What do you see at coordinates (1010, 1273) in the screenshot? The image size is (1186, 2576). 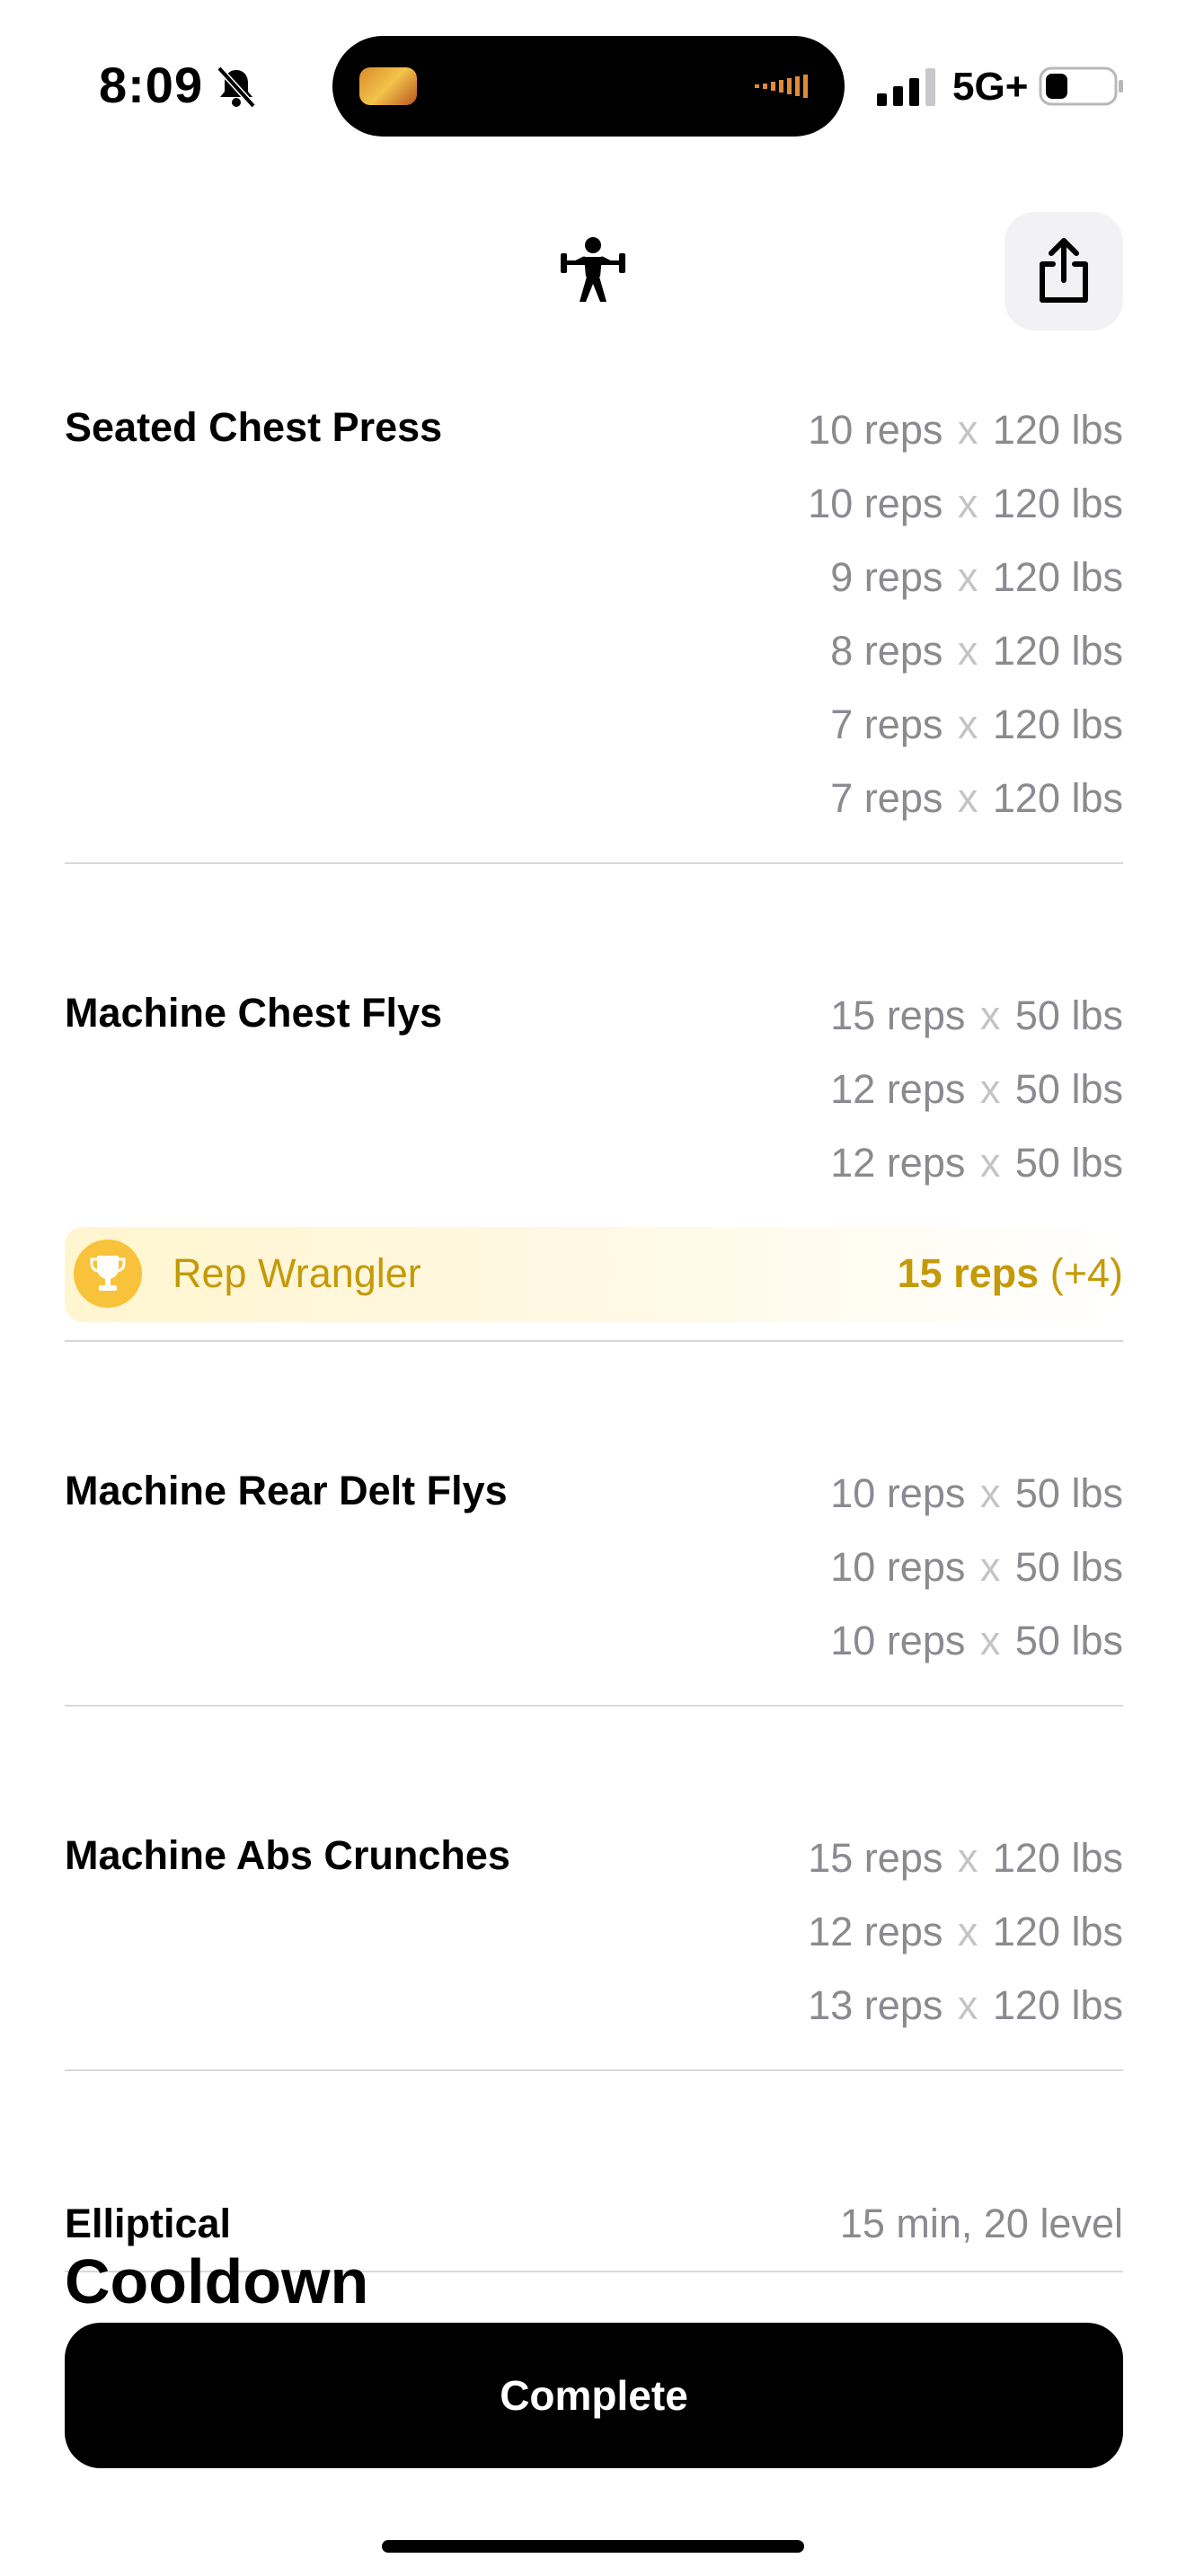 I see `achievement-value: 15 reps (+4)` at bounding box center [1010, 1273].